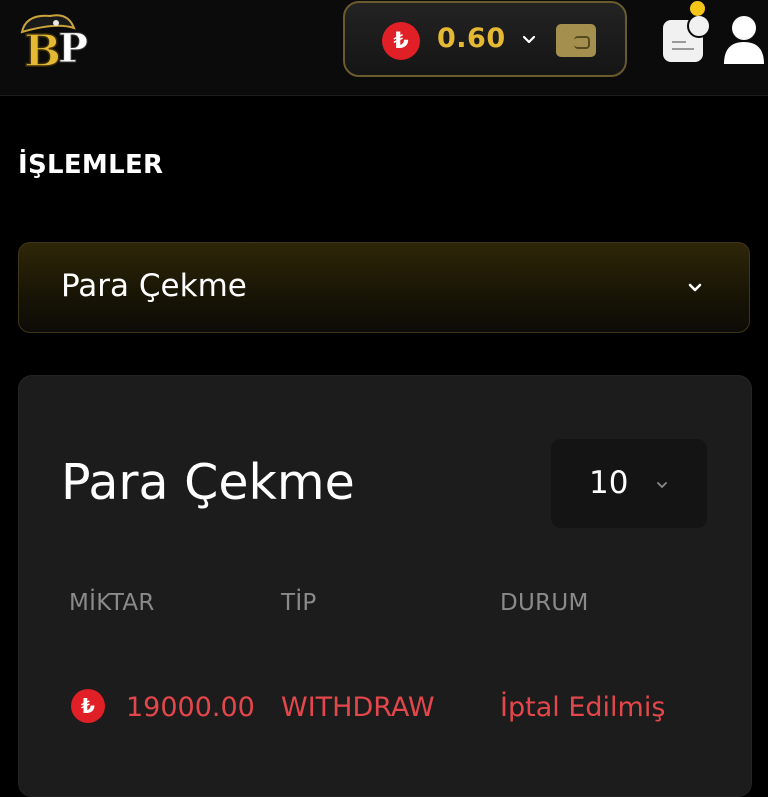 This screenshot has width=768, height=797. I want to click on user-icon, so click(744, 40).